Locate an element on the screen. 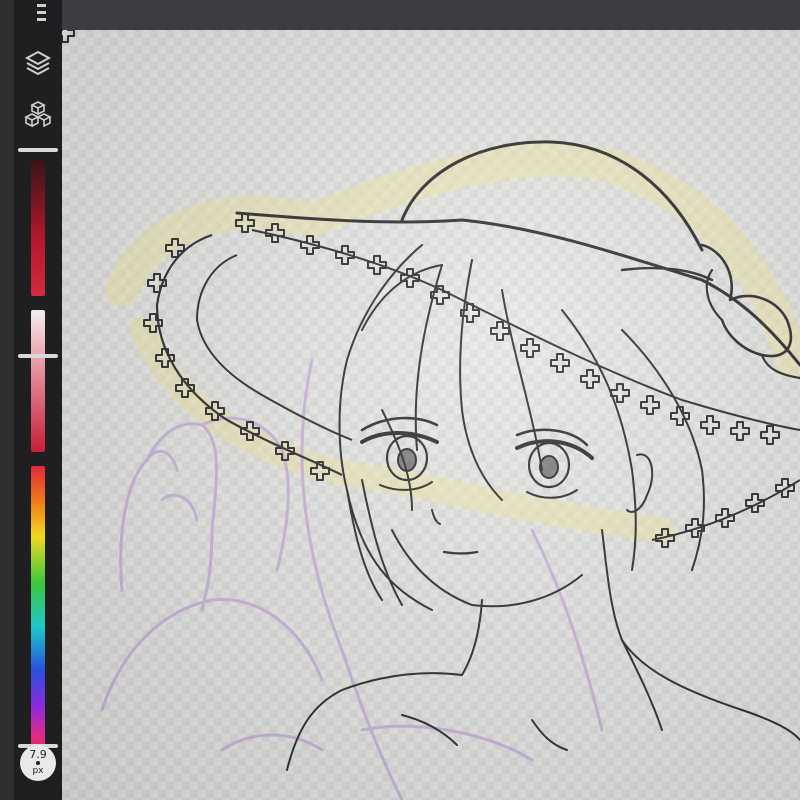 The height and width of the screenshot is (800, 800). left-toolbar is located at coordinates (38, 400).